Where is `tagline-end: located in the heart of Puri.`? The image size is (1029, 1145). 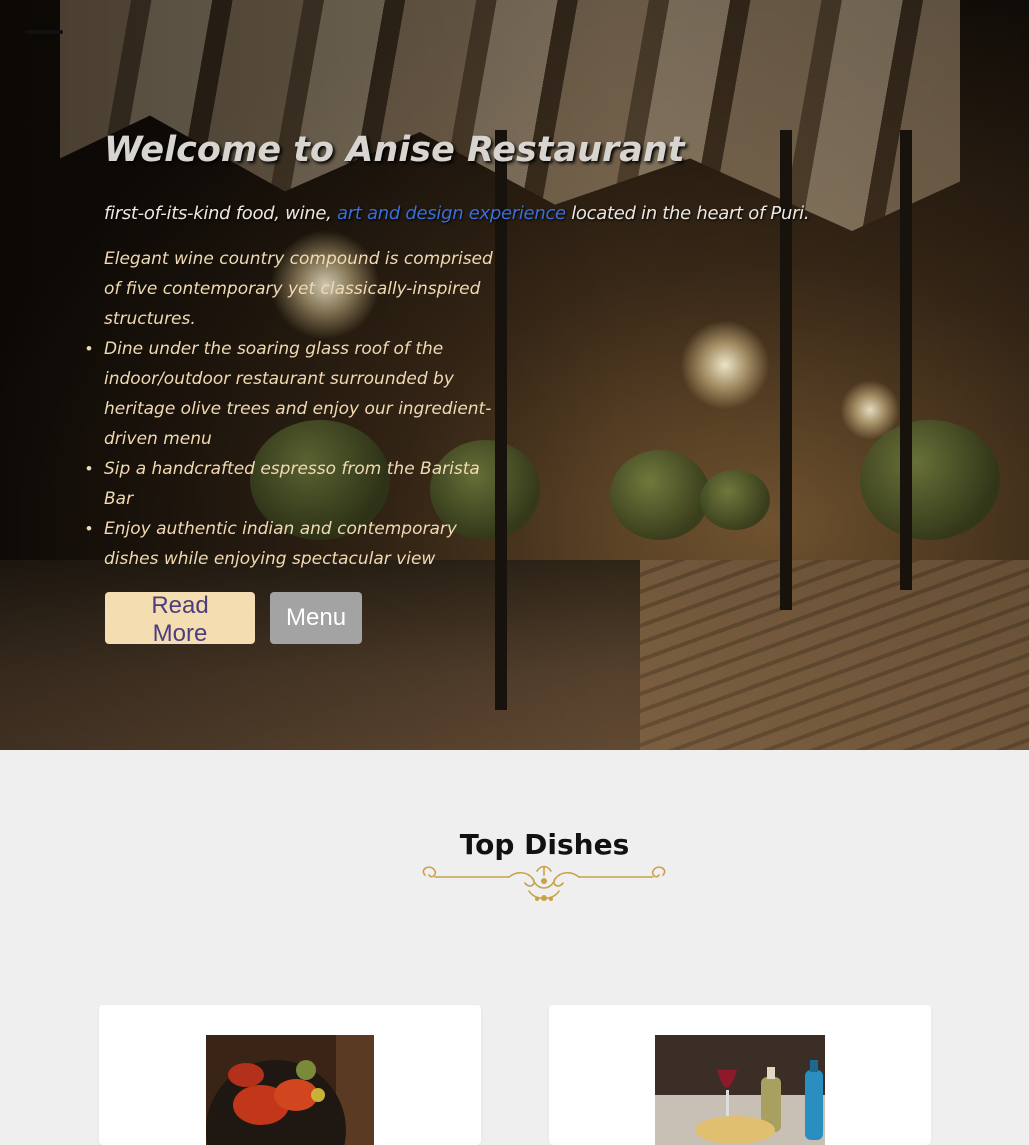 tagline-end: located in the heart of Puri. is located at coordinates (687, 213).